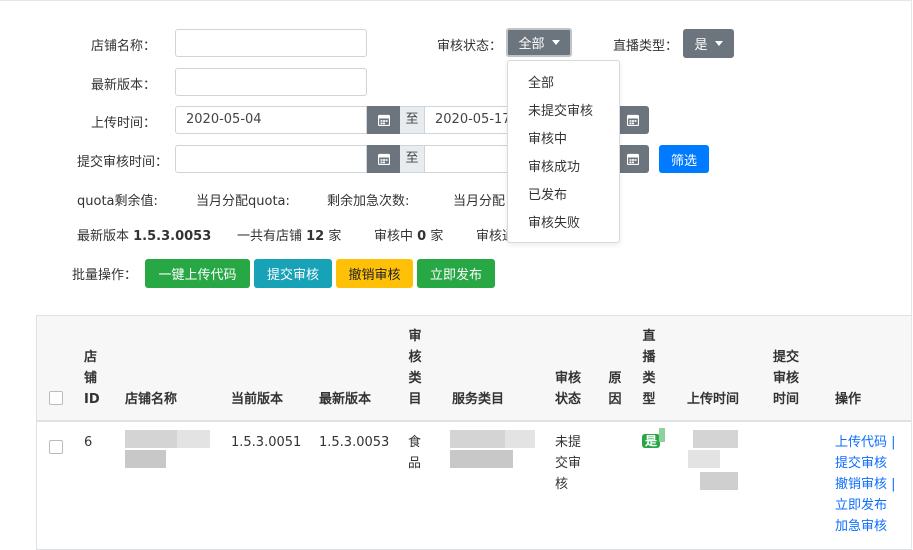 Image resolution: width=913 pixels, height=550 pixels. I want to click on audit-status-label: 审核状态：, so click(470, 46).